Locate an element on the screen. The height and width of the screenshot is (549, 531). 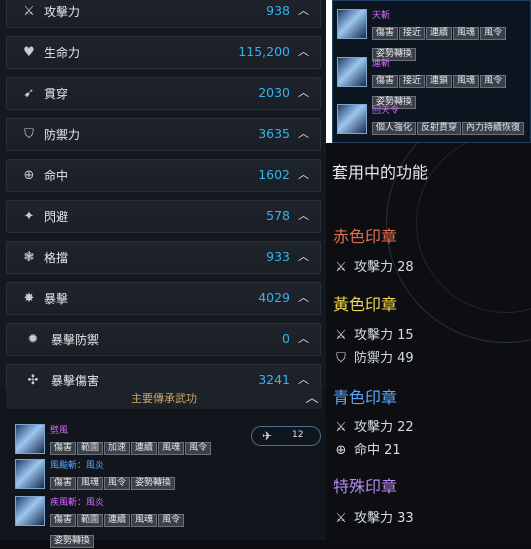
stat-row: ✦ 閃避 578 ︿ is located at coordinates (163, 216).